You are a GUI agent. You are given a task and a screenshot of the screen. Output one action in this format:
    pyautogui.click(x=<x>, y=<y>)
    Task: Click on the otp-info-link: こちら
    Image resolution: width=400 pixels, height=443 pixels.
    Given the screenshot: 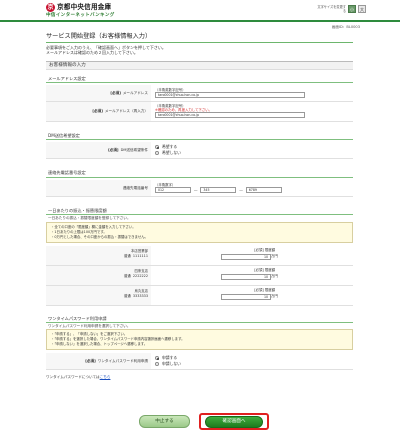 What is the action you would take?
    pyautogui.click(x=105, y=377)
    